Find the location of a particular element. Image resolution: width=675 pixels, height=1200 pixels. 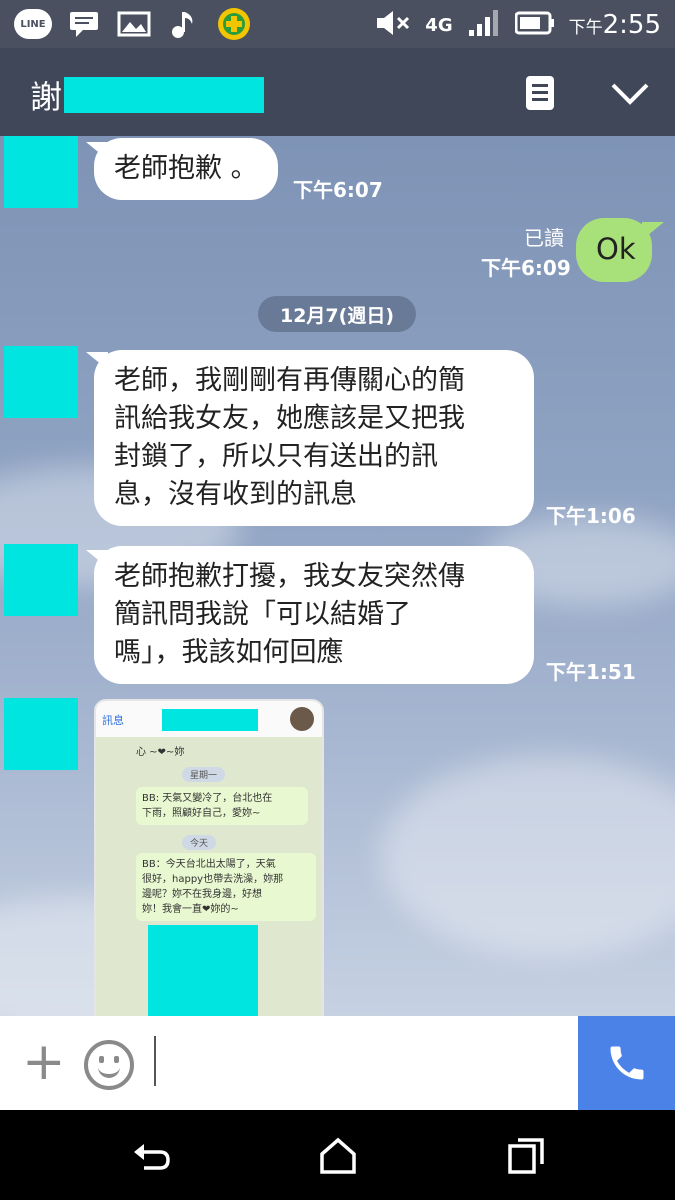

message-icon is located at coordinates (84, 24).